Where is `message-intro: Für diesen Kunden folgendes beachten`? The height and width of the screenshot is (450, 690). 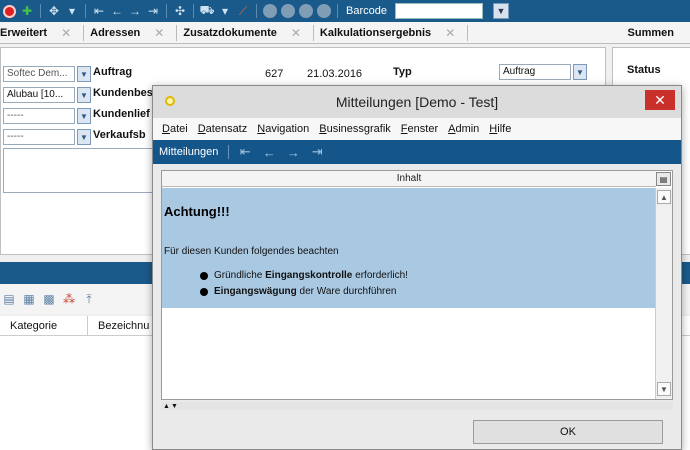 message-intro: Für diesen Kunden folgendes beachten is located at coordinates (251, 251).